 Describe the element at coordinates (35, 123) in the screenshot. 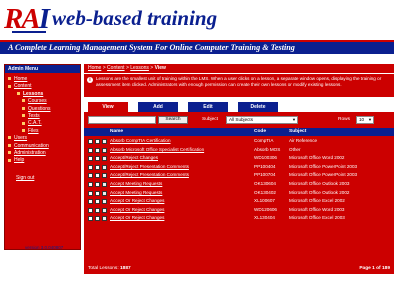

I see `sidebar-item-label: C.A.T.` at that location.